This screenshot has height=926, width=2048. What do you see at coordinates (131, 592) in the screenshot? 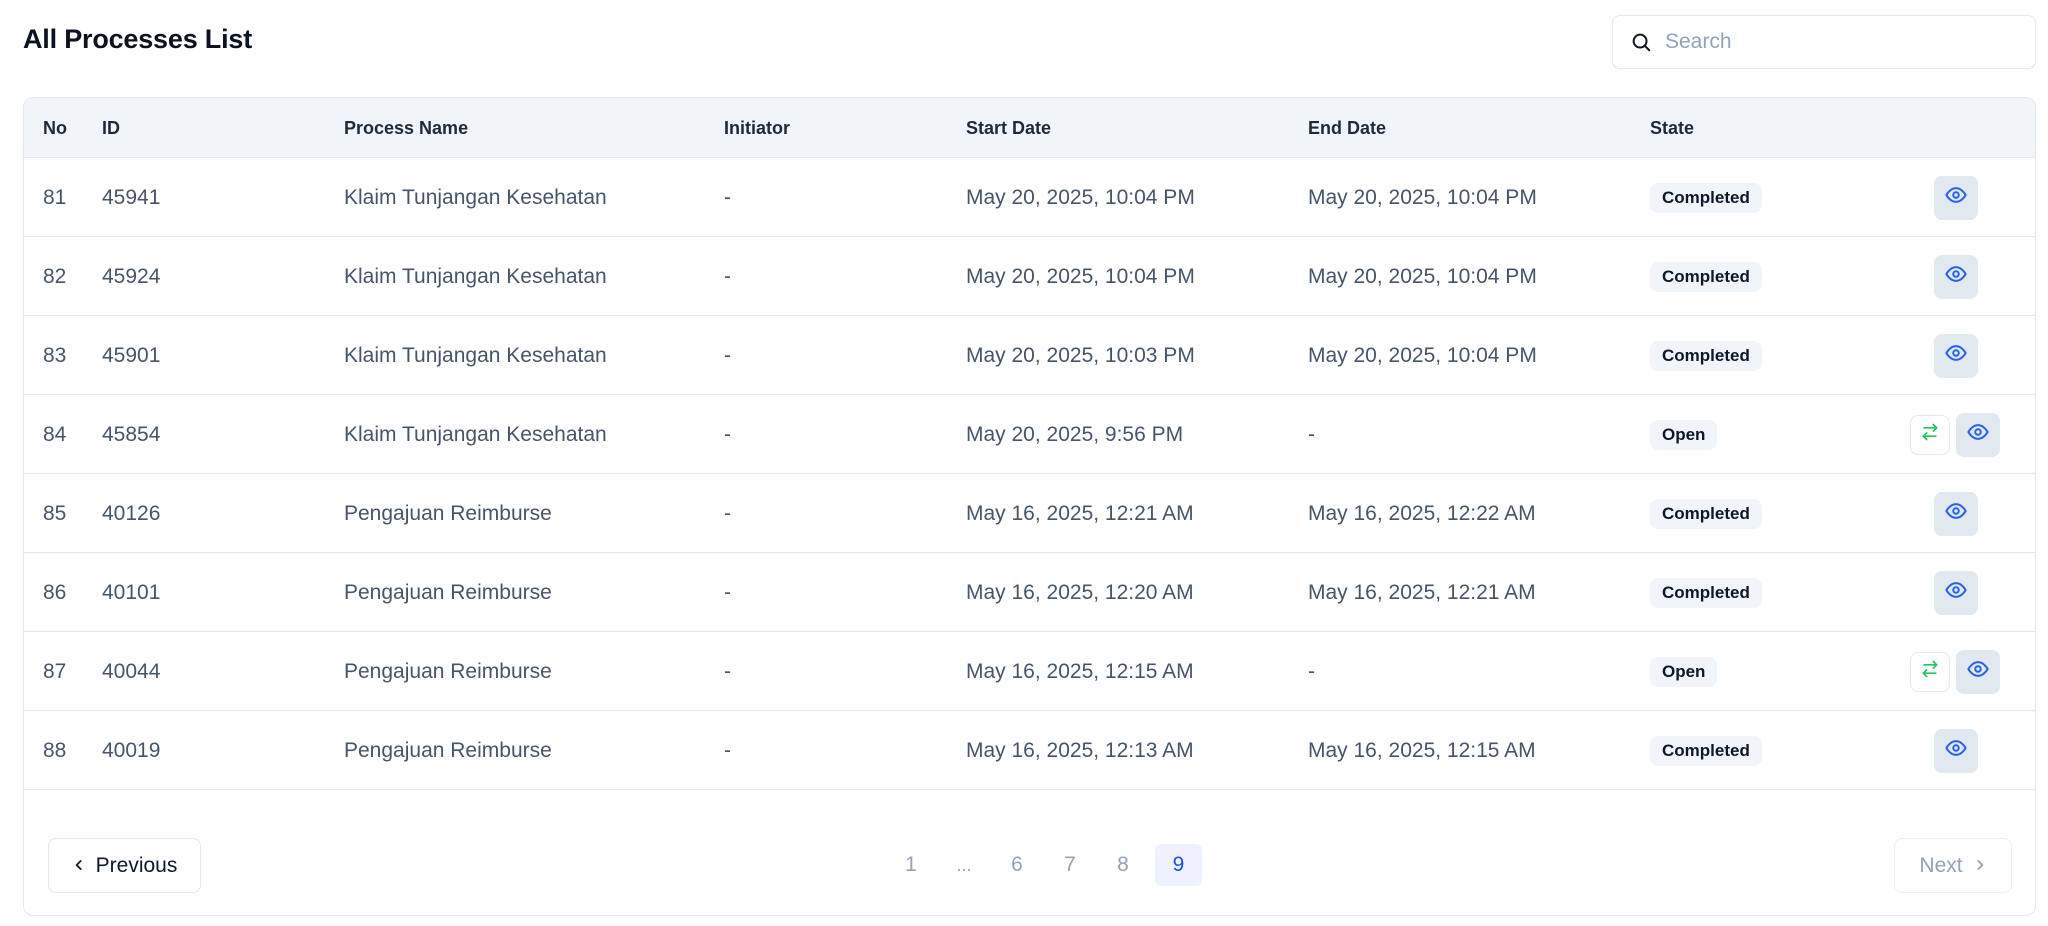
I see `cell-id: 40101` at bounding box center [131, 592].